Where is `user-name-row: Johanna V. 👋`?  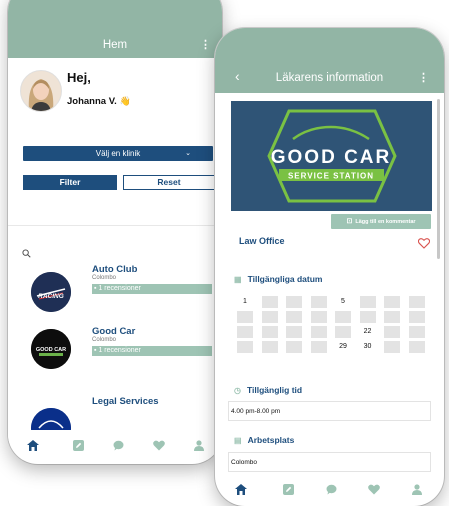 user-name-row: Johanna V. 👋 is located at coordinates (99, 101).